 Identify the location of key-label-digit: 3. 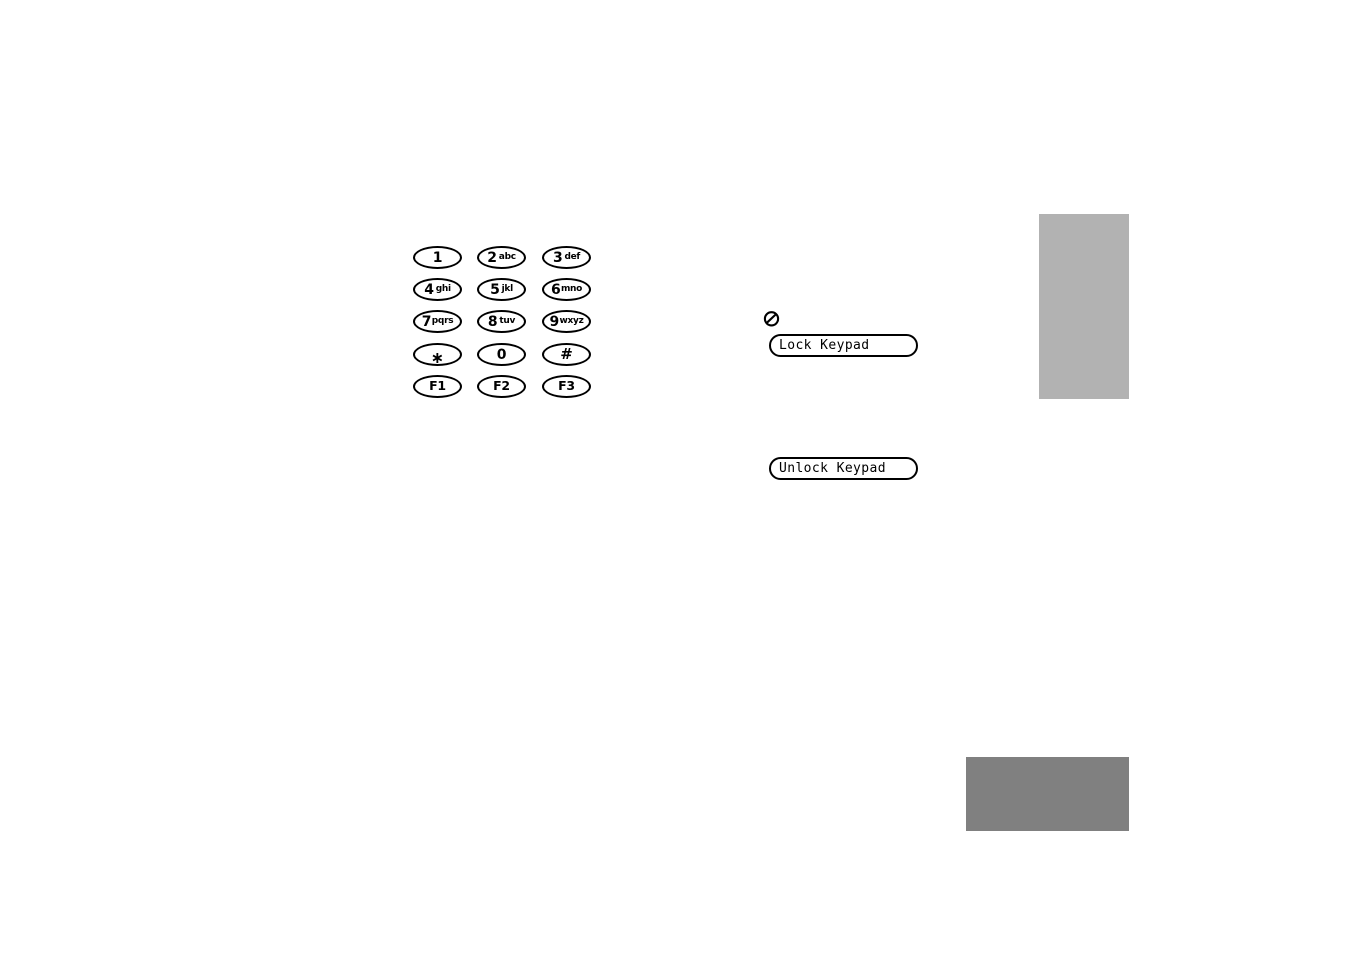
(557, 257).